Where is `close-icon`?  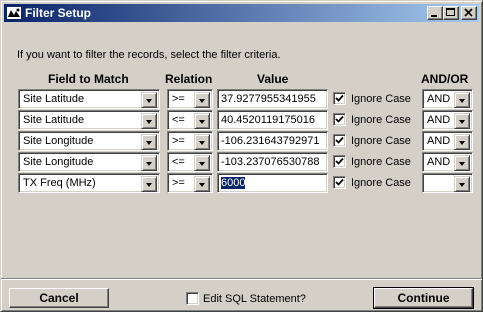
close-icon is located at coordinates (468, 12).